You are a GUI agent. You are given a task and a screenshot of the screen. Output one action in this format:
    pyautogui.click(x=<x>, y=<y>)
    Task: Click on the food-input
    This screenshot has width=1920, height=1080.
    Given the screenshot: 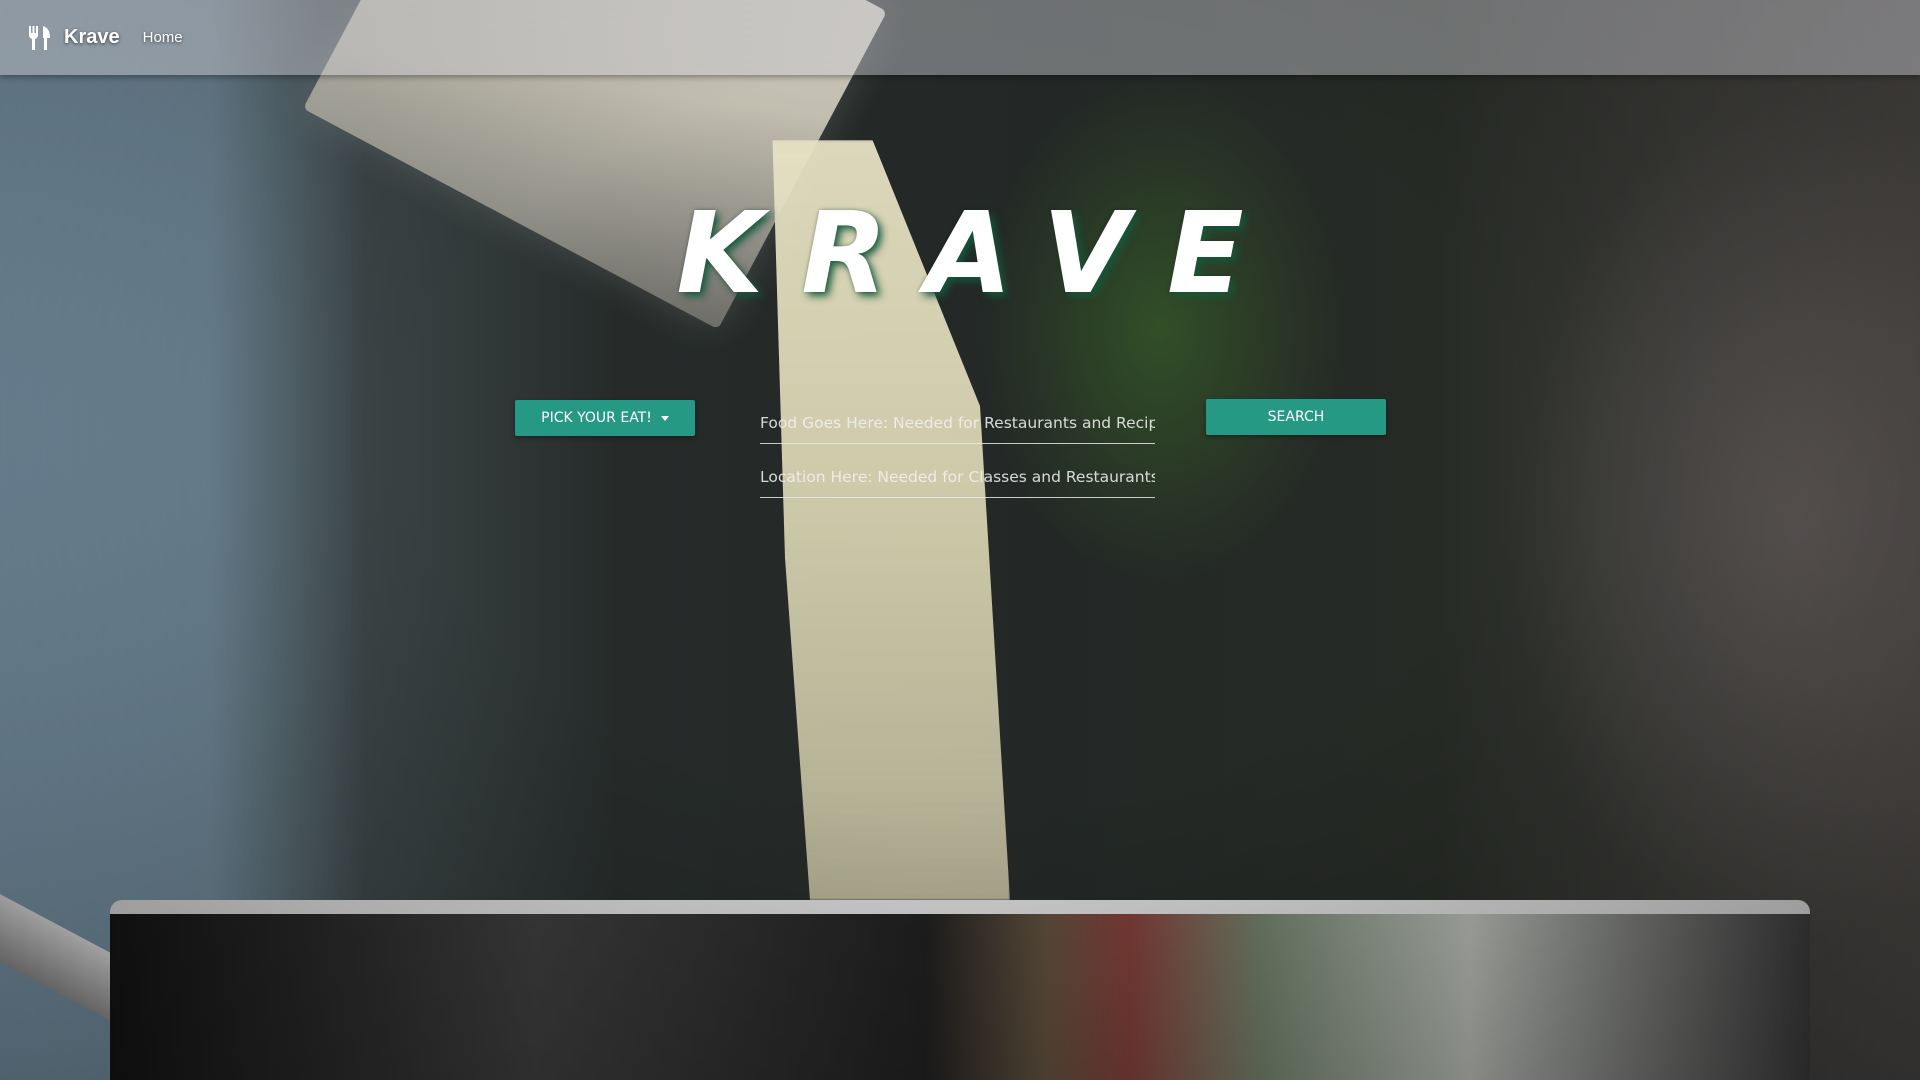 What is the action you would take?
    pyautogui.click(x=957, y=423)
    